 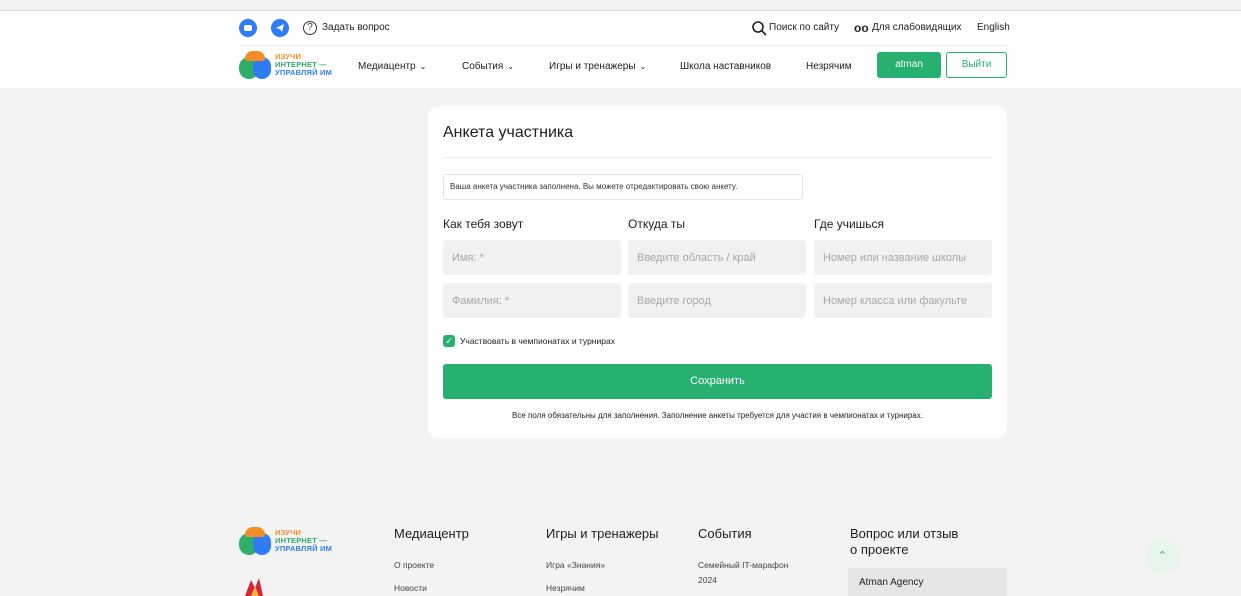 I want to click on nav-mediacenter-label: Медиацентр, so click(x=387, y=66).